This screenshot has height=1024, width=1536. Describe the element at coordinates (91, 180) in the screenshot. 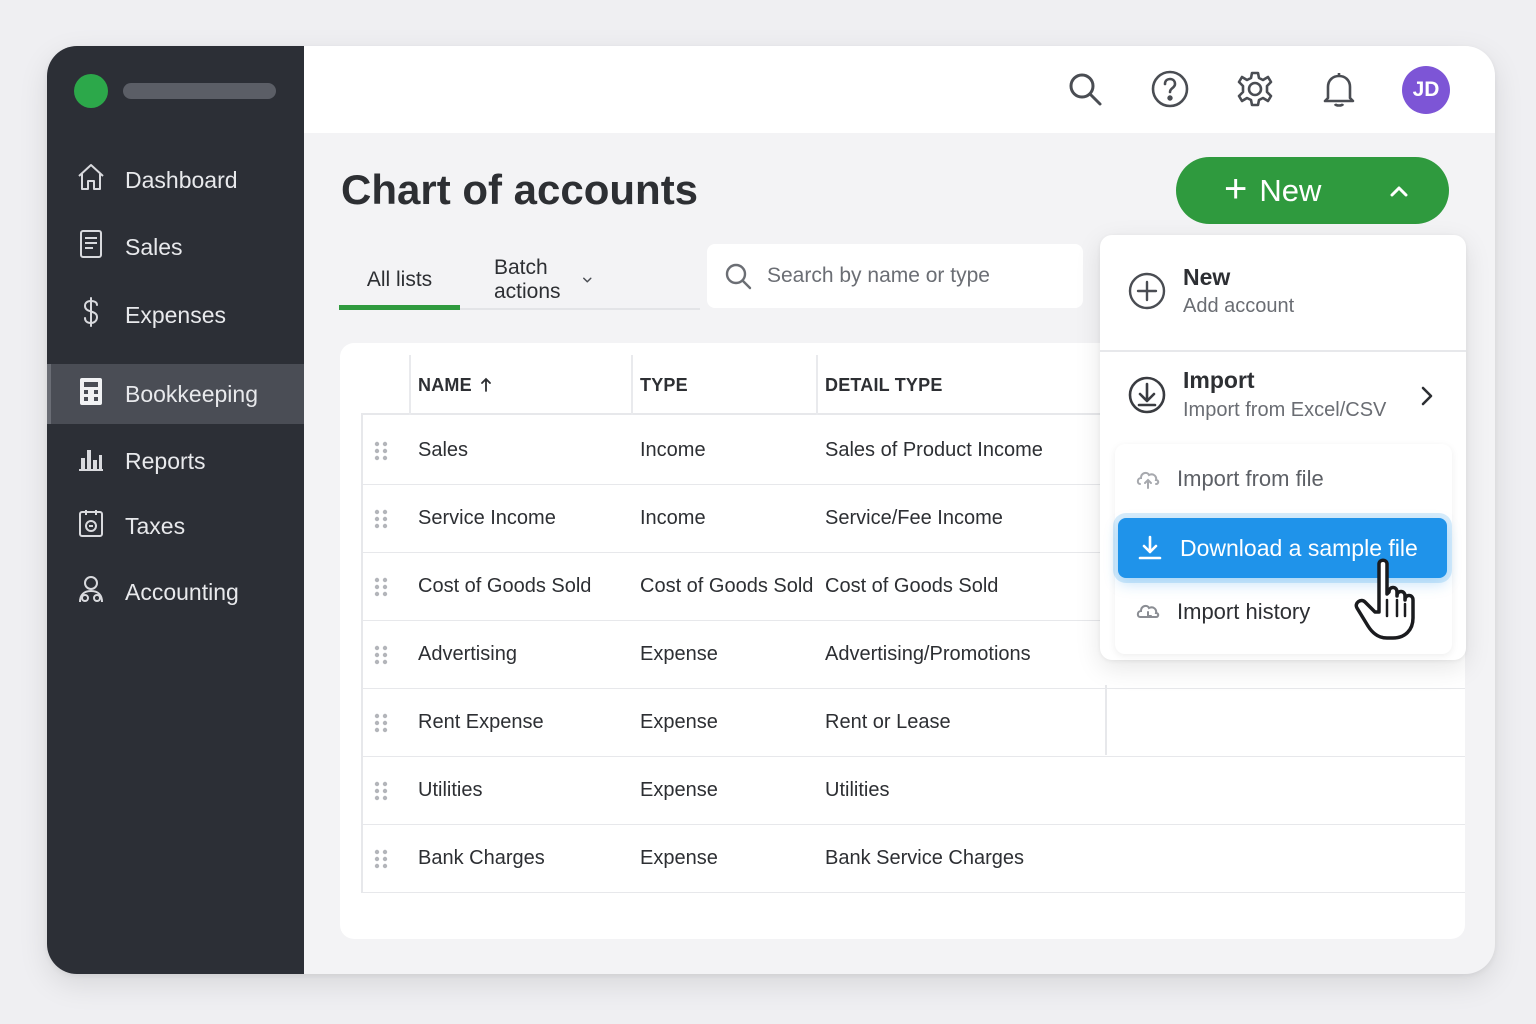

I see `home-icon` at that location.